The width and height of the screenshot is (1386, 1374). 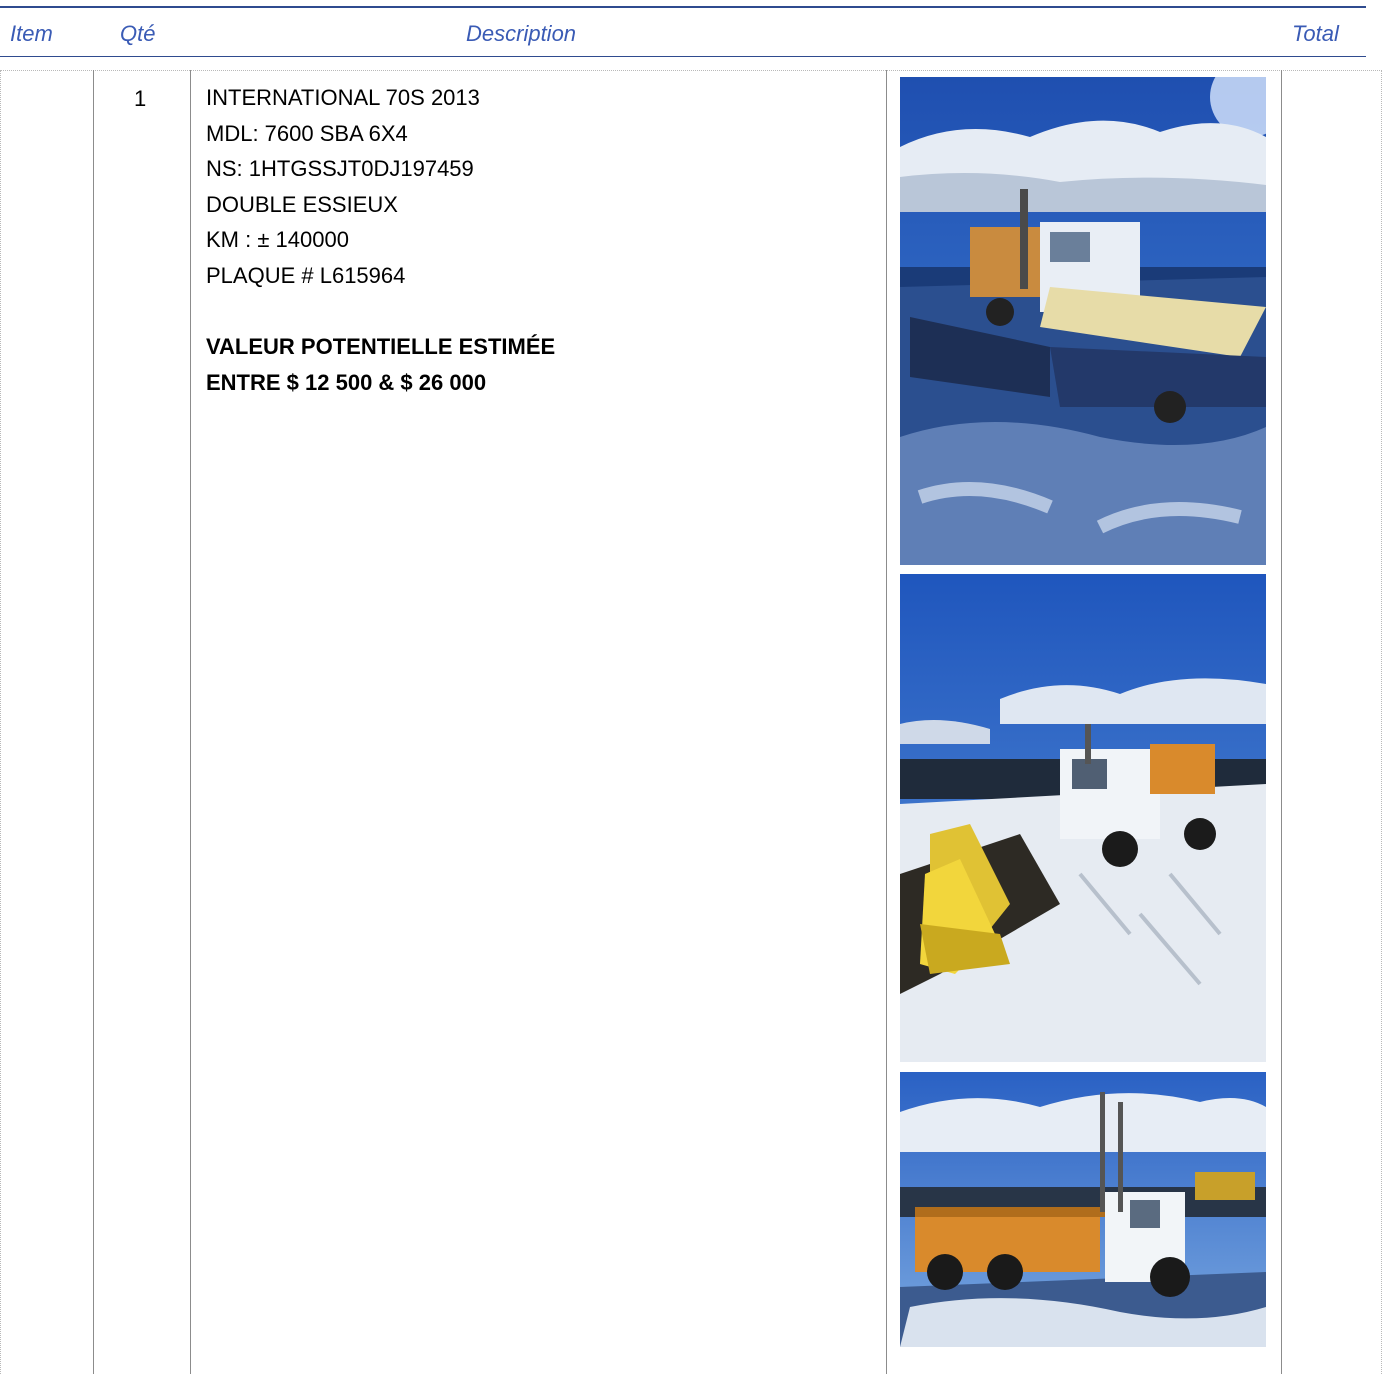 What do you see at coordinates (691, 70) in the screenshot?
I see `table-top-border` at bounding box center [691, 70].